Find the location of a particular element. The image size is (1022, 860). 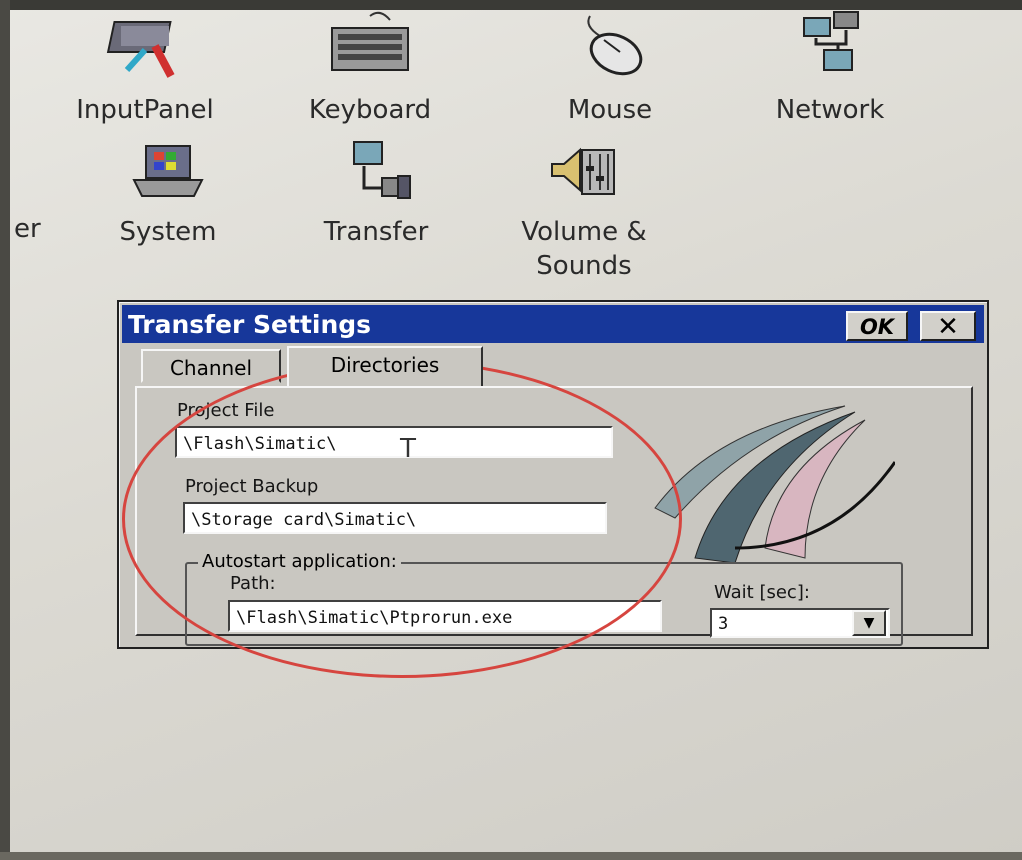

icon-label: Transfer is located at coordinates (376, 232).